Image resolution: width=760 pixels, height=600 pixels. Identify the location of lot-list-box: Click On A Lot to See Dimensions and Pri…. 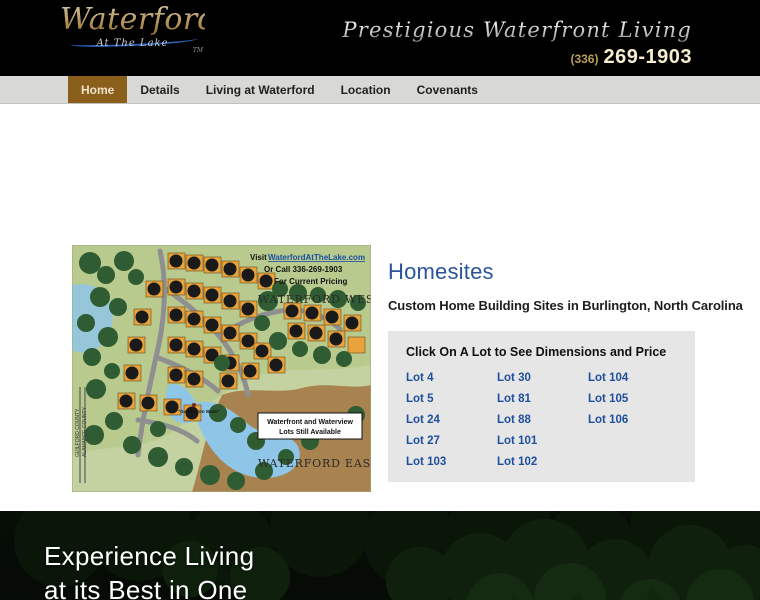
(541, 406).